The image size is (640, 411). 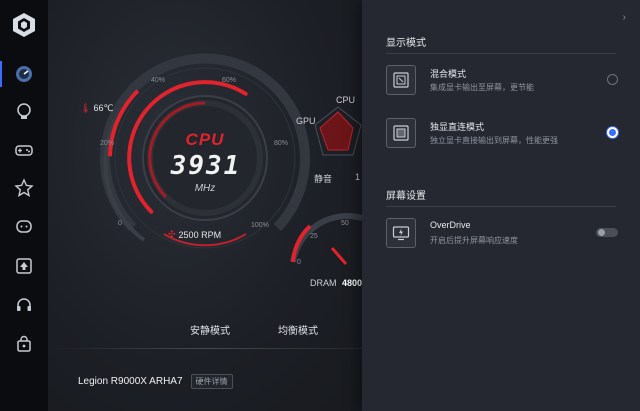 I want to click on sidebar-item-updates, so click(x=24, y=266).